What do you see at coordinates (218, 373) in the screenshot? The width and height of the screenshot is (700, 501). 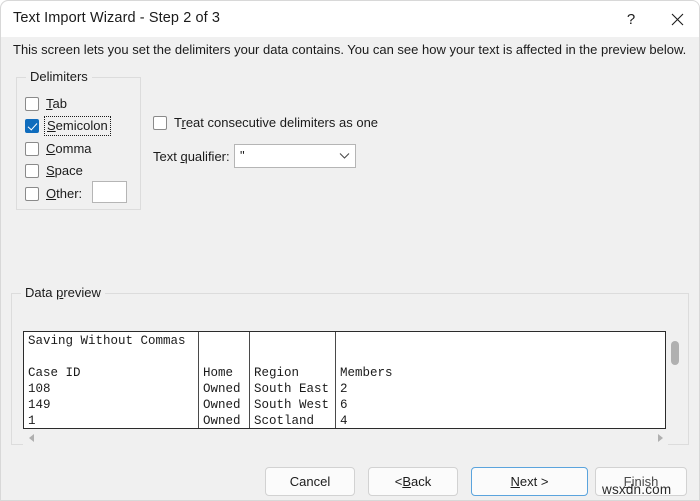 I see `preview-cell: Home` at bounding box center [218, 373].